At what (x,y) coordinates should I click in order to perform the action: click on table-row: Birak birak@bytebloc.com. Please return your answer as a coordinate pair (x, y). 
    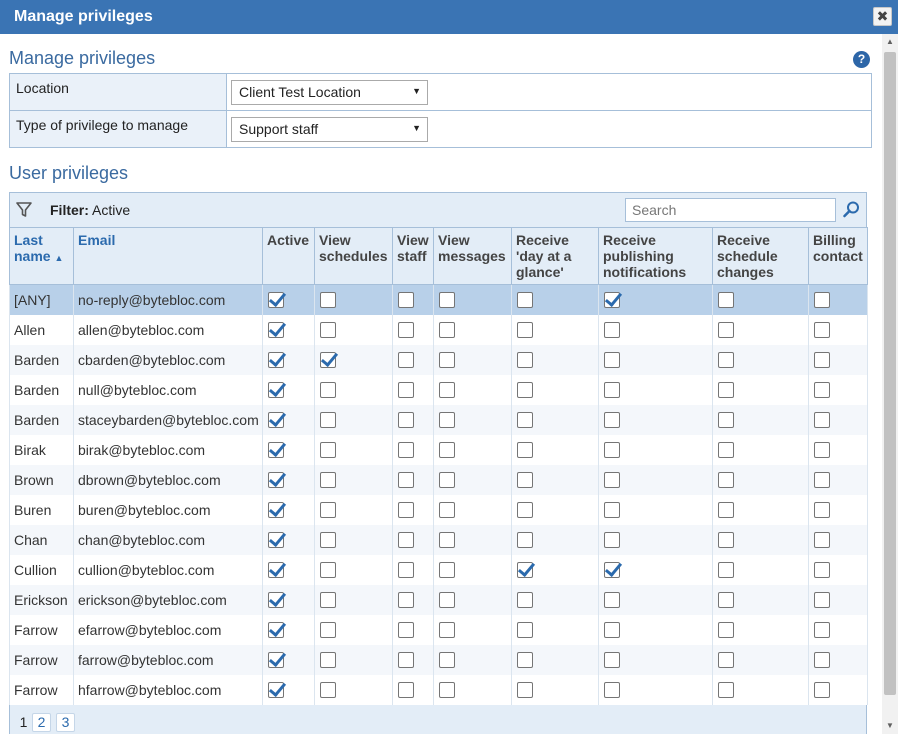
    Looking at the image, I should click on (438, 449).